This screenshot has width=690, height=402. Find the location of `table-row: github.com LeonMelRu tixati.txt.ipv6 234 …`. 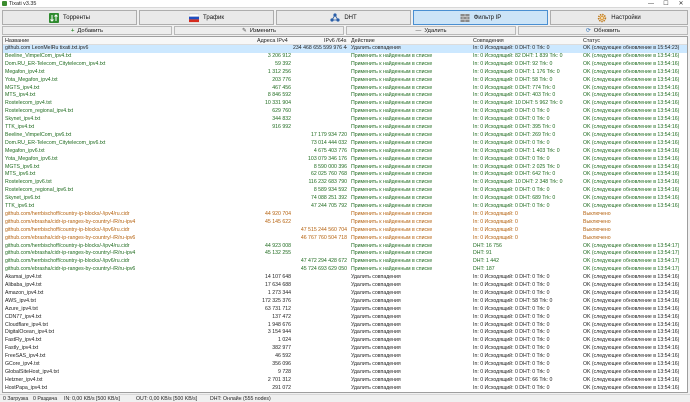

table-row: github.com LeonMelRu tixati.txt.ipv6 234 … is located at coordinates (345, 49).